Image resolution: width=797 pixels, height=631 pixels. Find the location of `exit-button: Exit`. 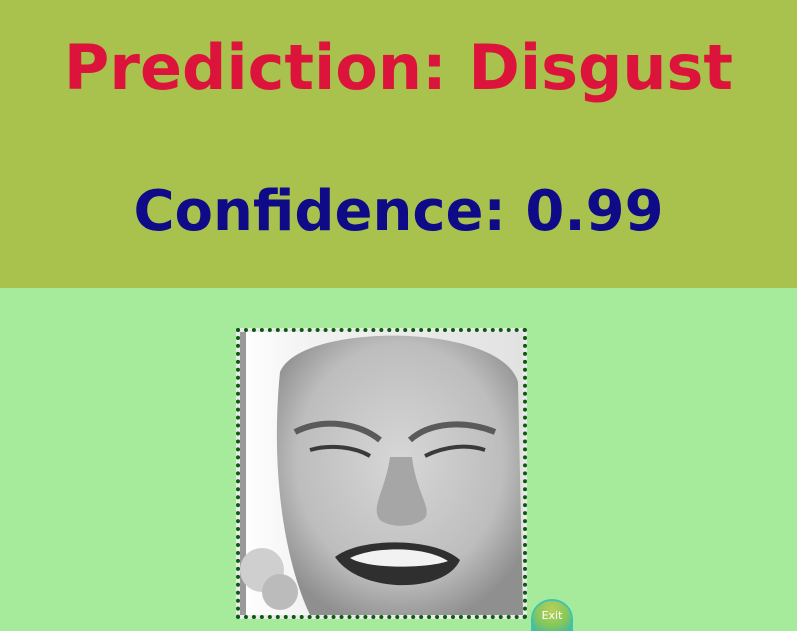

exit-button: Exit is located at coordinates (552, 616).